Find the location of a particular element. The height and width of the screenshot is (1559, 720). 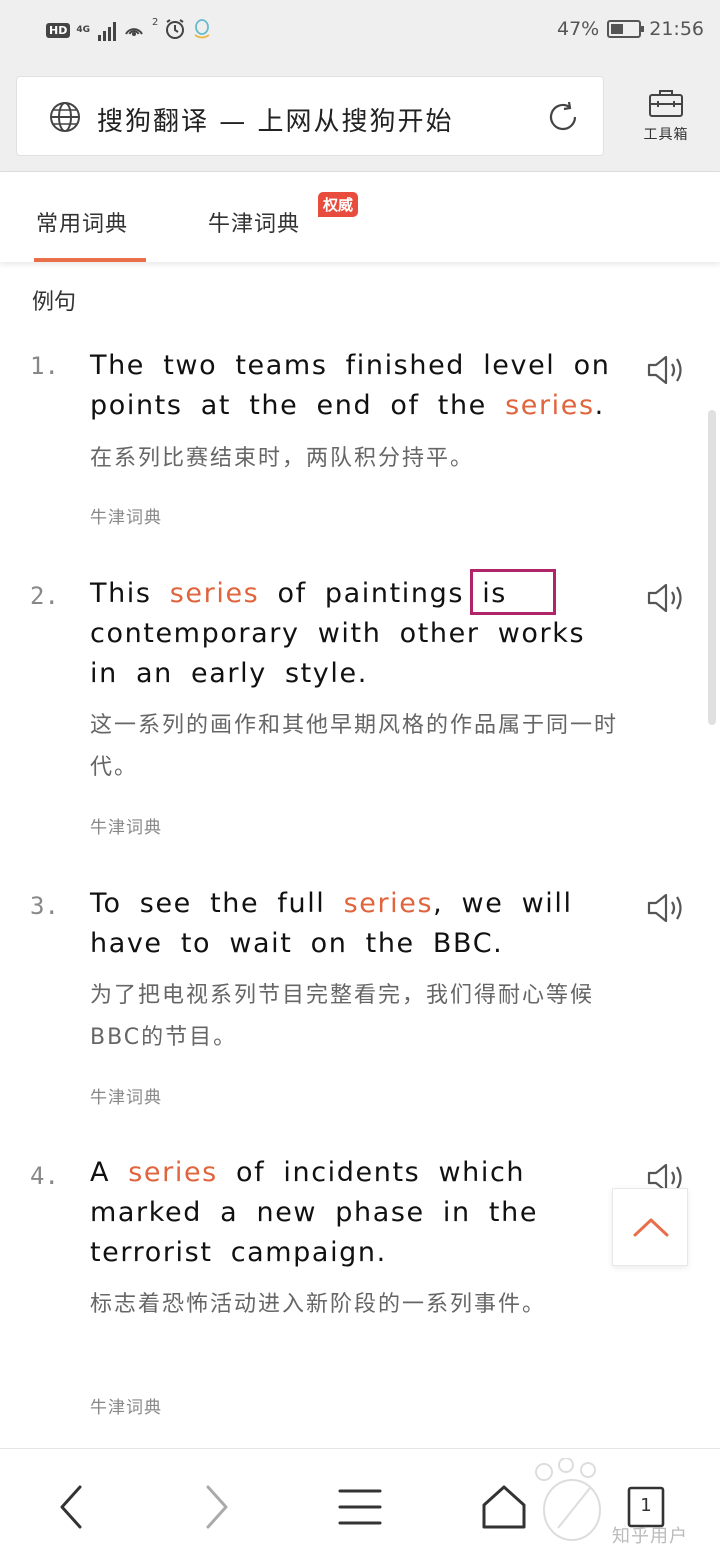

example-translation: 为了把电视系列节目完整看完，我们得耐心等候BBC的节目。 is located at coordinates (342, 1016).